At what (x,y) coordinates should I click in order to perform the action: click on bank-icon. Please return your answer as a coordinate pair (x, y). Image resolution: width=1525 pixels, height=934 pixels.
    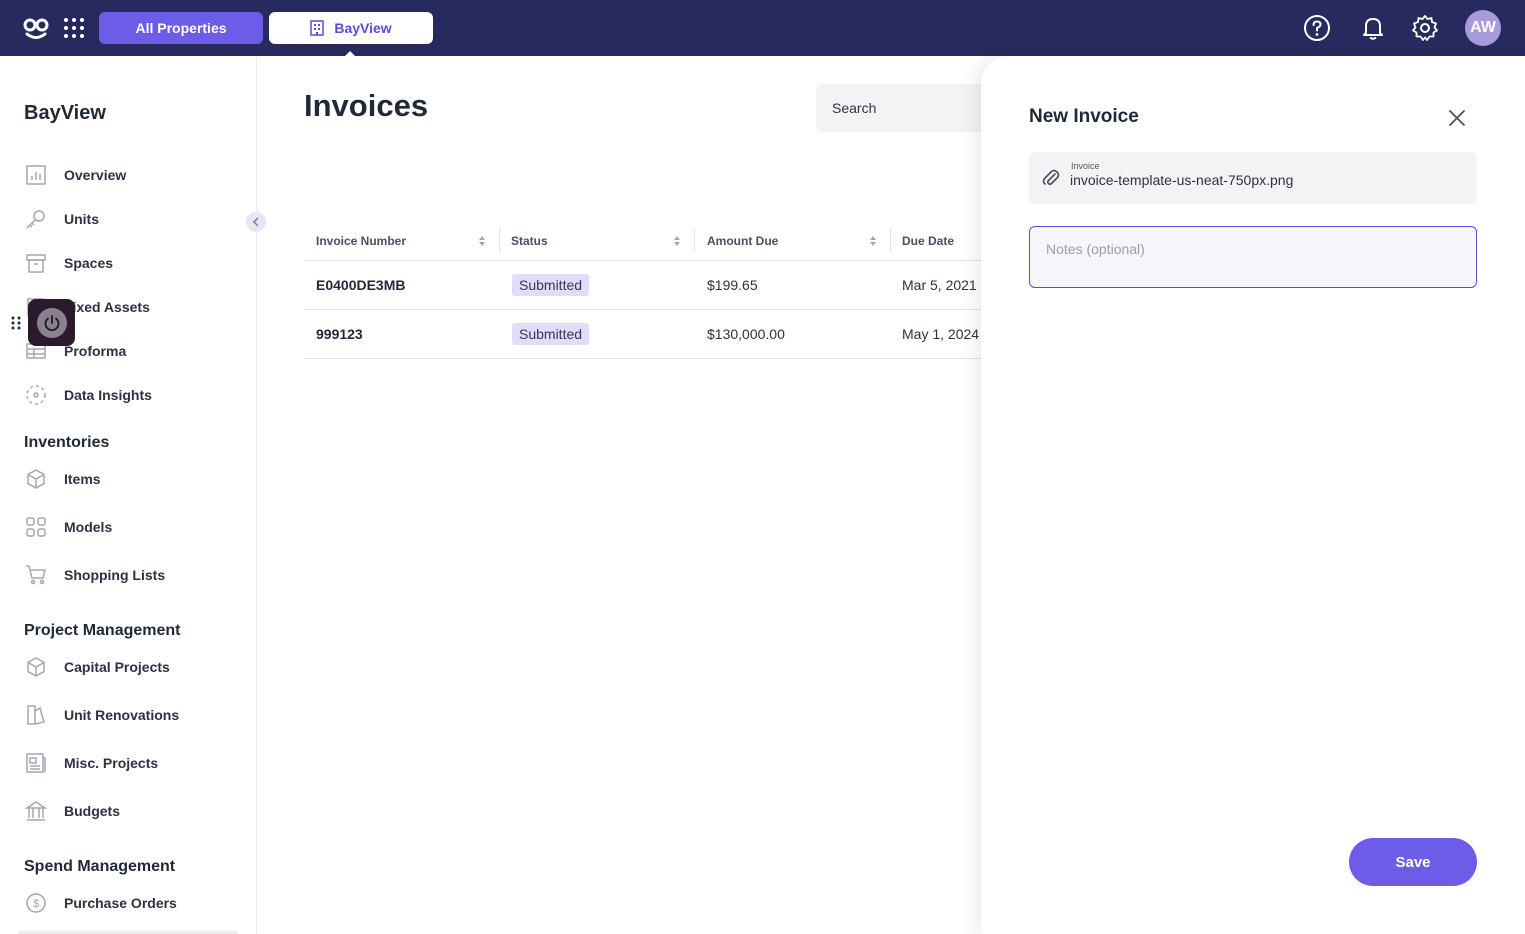
    Looking at the image, I should click on (36, 811).